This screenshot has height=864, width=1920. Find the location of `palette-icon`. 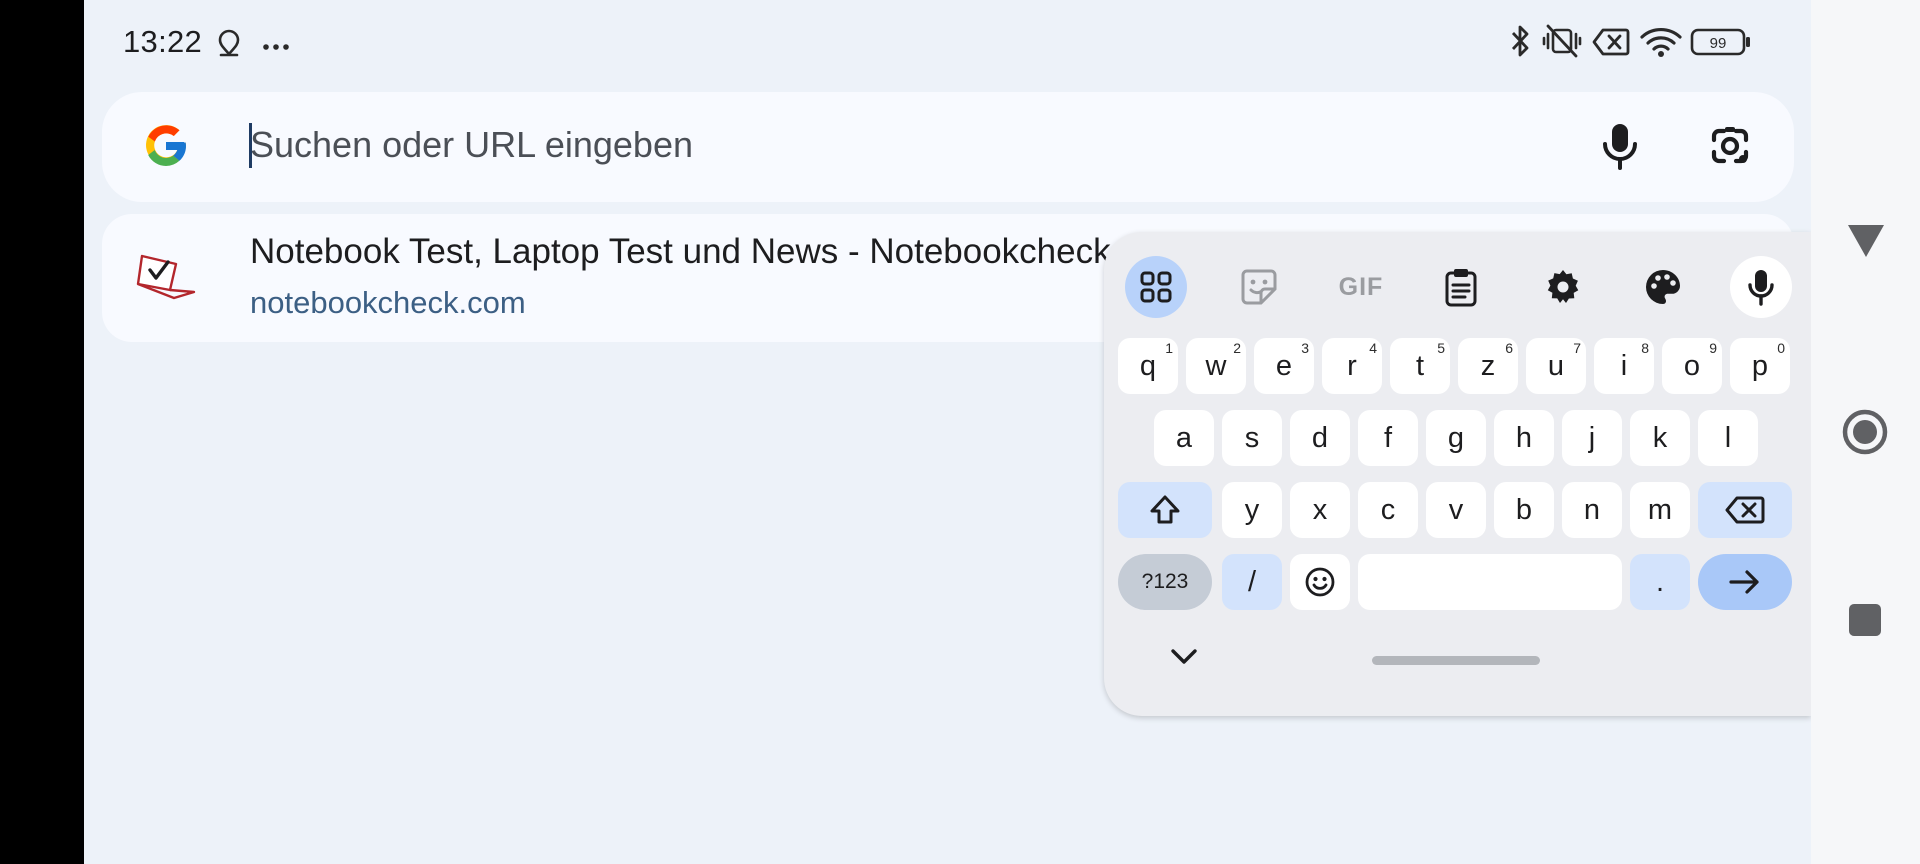

palette-icon is located at coordinates (1663, 287).